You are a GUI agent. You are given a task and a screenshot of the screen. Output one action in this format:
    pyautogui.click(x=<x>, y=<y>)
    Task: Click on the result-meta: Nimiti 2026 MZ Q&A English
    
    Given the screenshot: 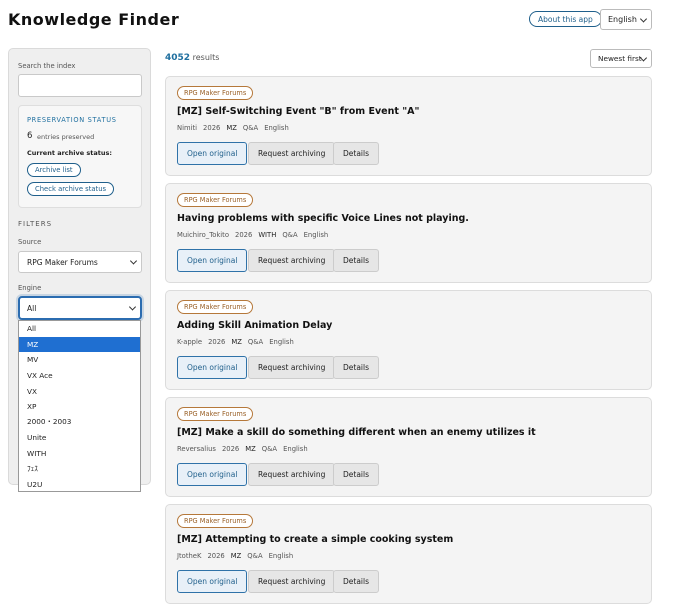 What is the action you would take?
    pyautogui.click(x=236, y=128)
    